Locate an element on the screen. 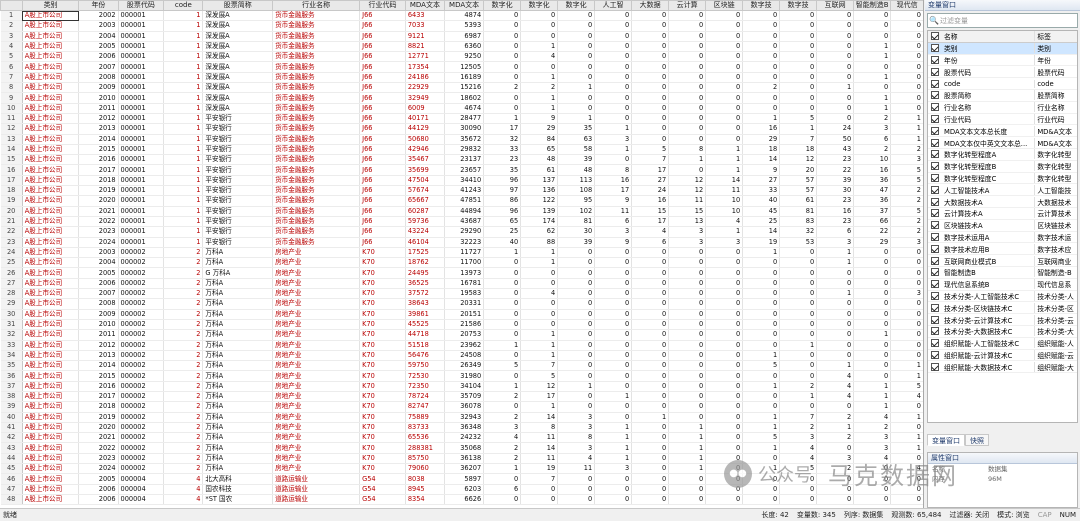 The width and height of the screenshot is (1080, 521). table-cell: 45525 is located at coordinates (425, 325).